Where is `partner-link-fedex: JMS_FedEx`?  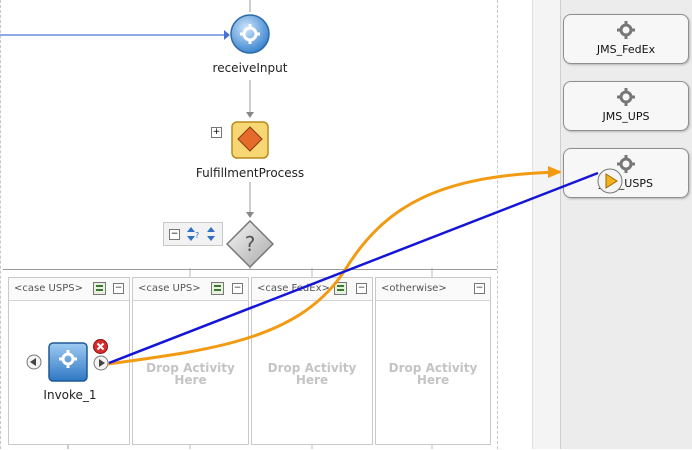 partner-link-fedex: JMS_FedEx is located at coordinates (626, 39).